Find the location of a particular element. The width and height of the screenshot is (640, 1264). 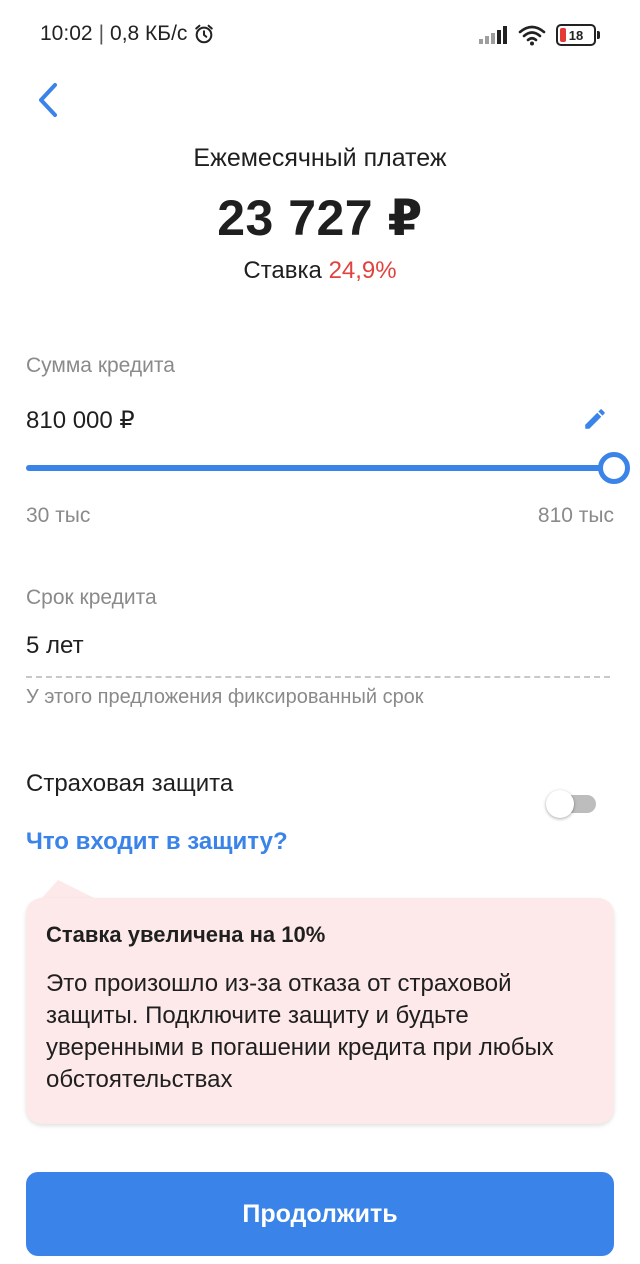

notice-title: Ставка увеличена на 10% is located at coordinates (186, 934).